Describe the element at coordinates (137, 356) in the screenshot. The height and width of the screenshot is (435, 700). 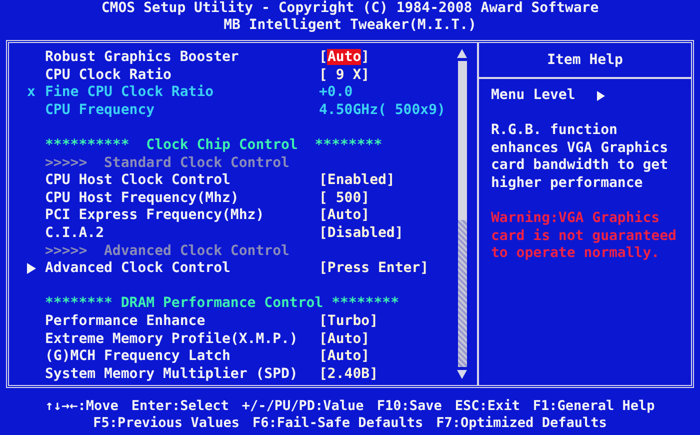
I see `setting-label: (G)MCH Frequency Latch` at that location.